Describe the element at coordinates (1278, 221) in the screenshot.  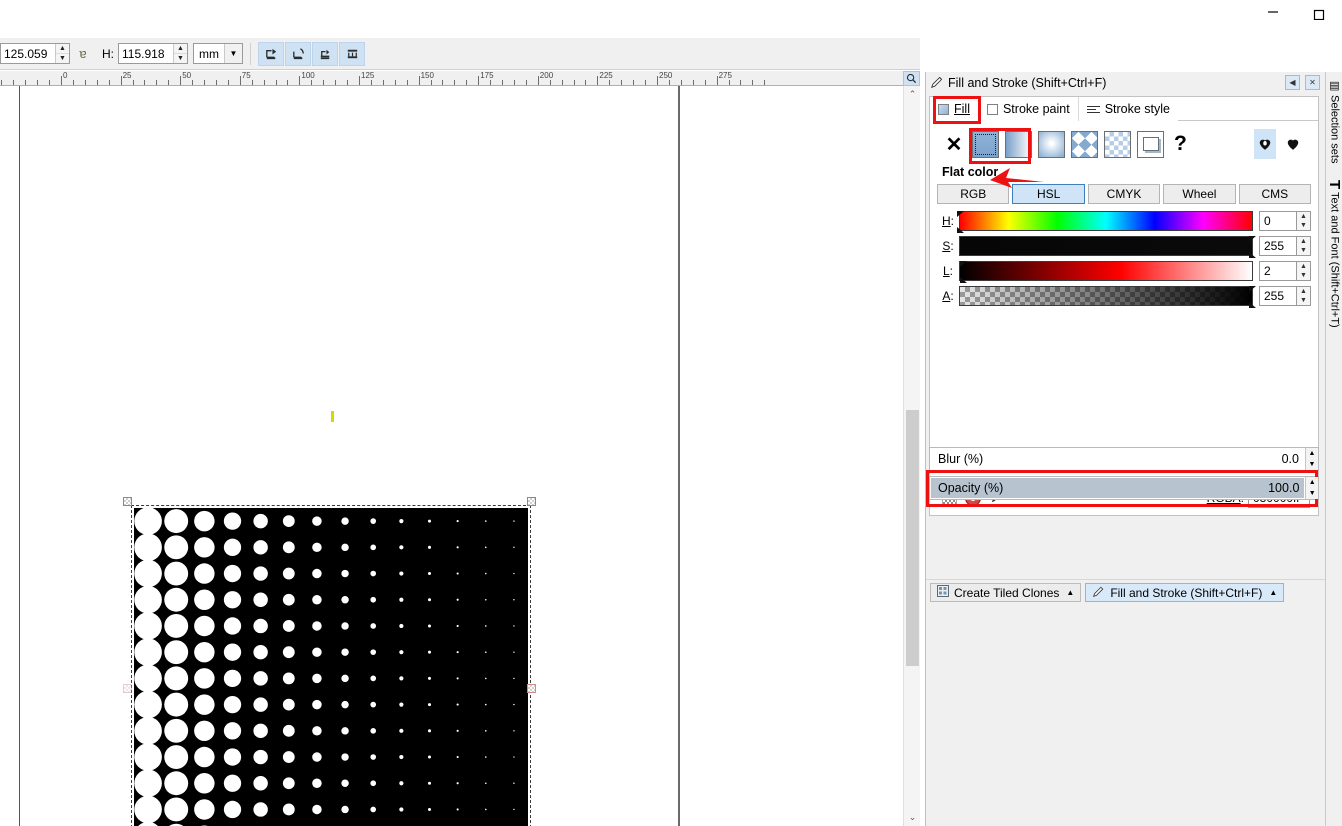
I see `channel-value-hue: 0` at that location.